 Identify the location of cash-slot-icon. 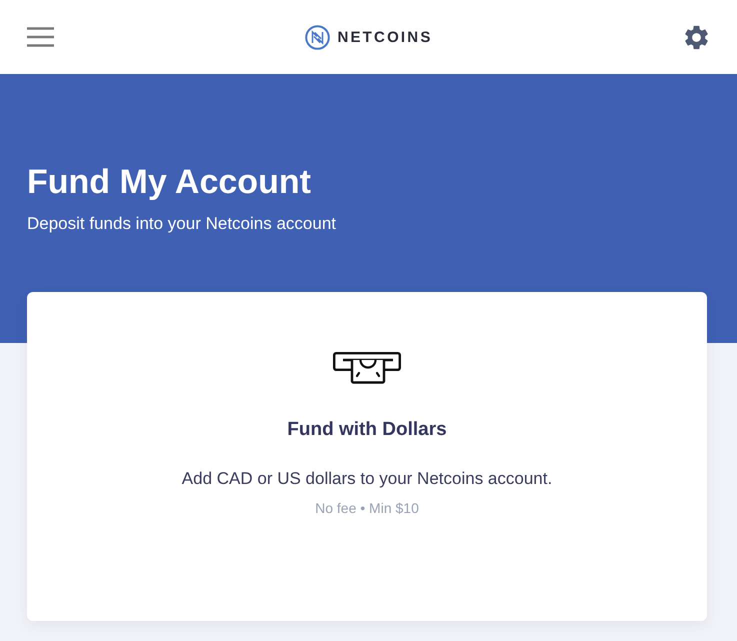
(367, 368).